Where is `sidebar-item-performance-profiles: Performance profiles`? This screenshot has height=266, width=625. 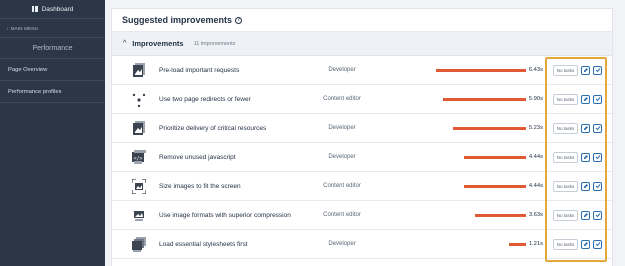 sidebar-item-performance-profiles: Performance profiles is located at coordinates (52, 92).